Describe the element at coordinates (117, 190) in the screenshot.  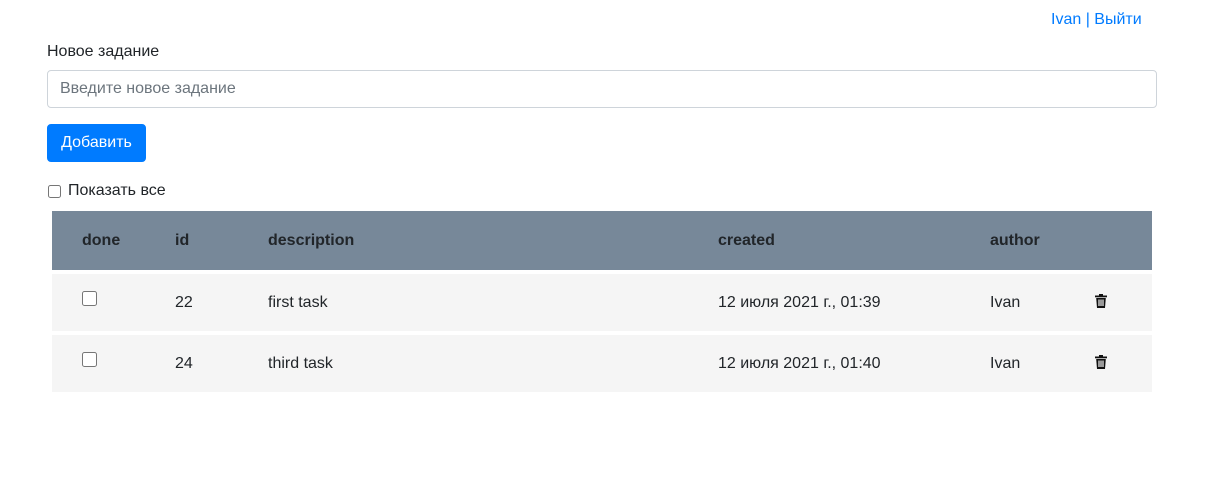
I see `show-all-label: Показать все` at that location.